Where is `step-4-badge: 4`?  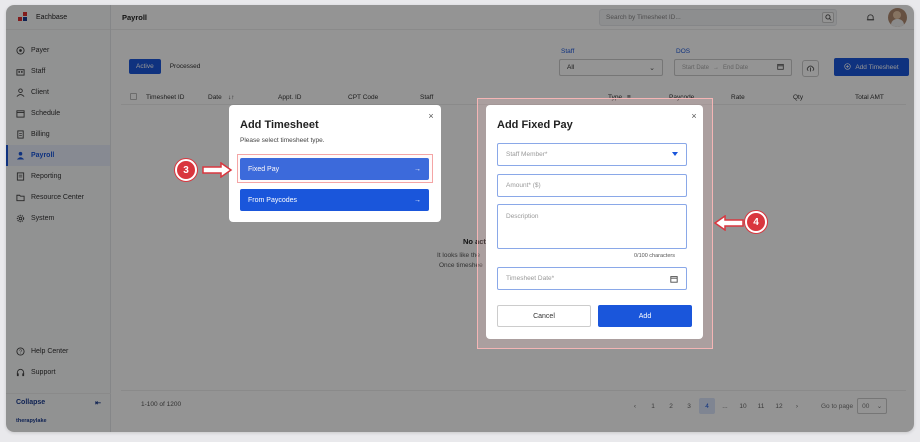 step-4-badge: 4 is located at coordinates (756, 222).